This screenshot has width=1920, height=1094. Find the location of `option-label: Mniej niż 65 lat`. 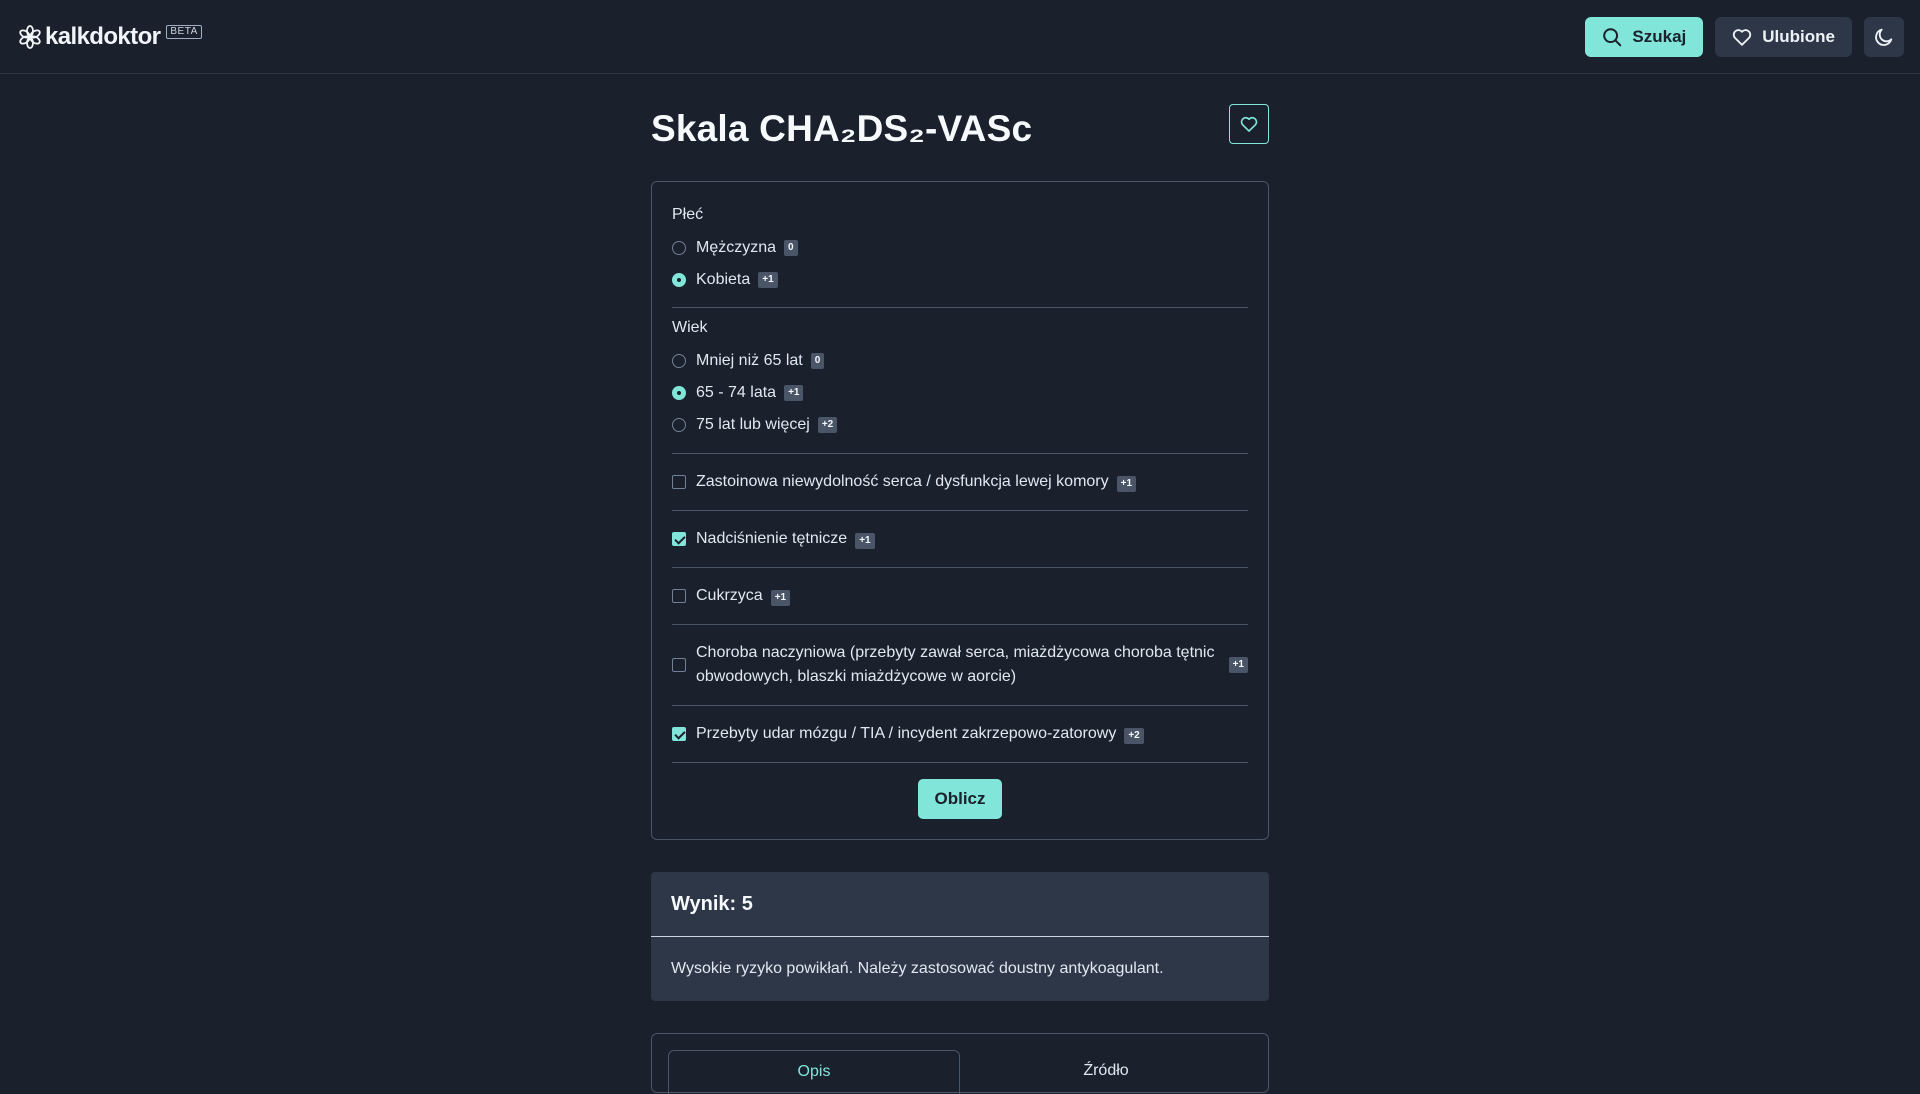

option-label: Mniej niż 65 lat is located at coordinates (749, 360).